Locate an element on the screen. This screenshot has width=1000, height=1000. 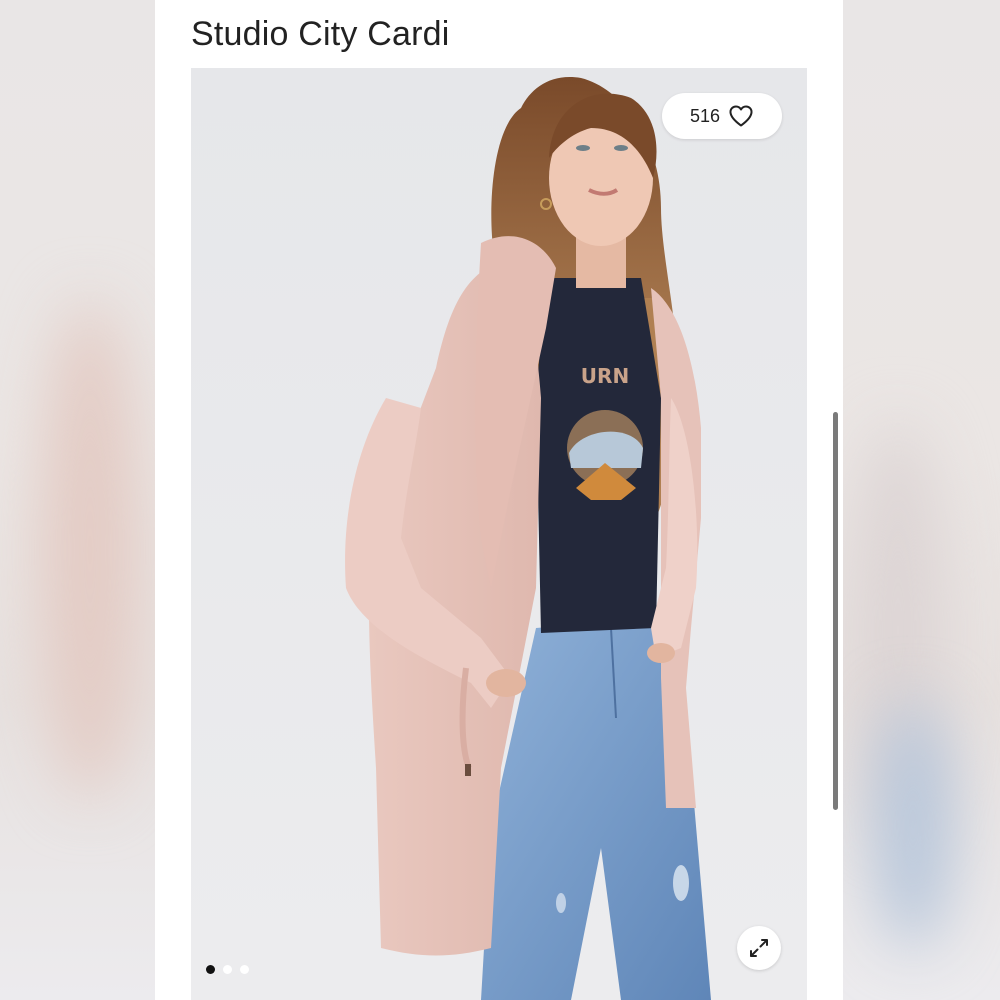
expand-arrows-icon is located at coordinates (759, 948).